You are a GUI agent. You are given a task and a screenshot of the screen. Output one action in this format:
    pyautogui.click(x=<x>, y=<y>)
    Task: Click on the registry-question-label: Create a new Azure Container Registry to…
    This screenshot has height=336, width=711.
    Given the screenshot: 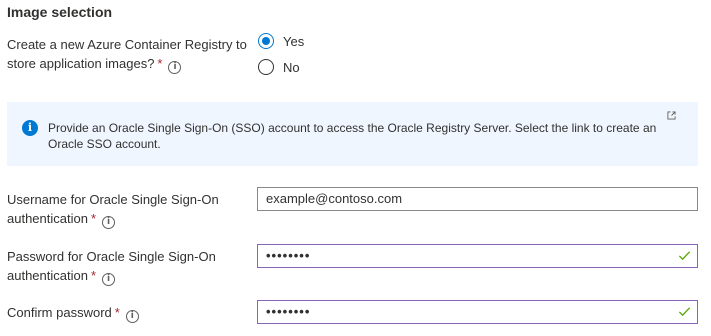 What is the action you would take?
    pyautogui.click(x=127, y=54)
    